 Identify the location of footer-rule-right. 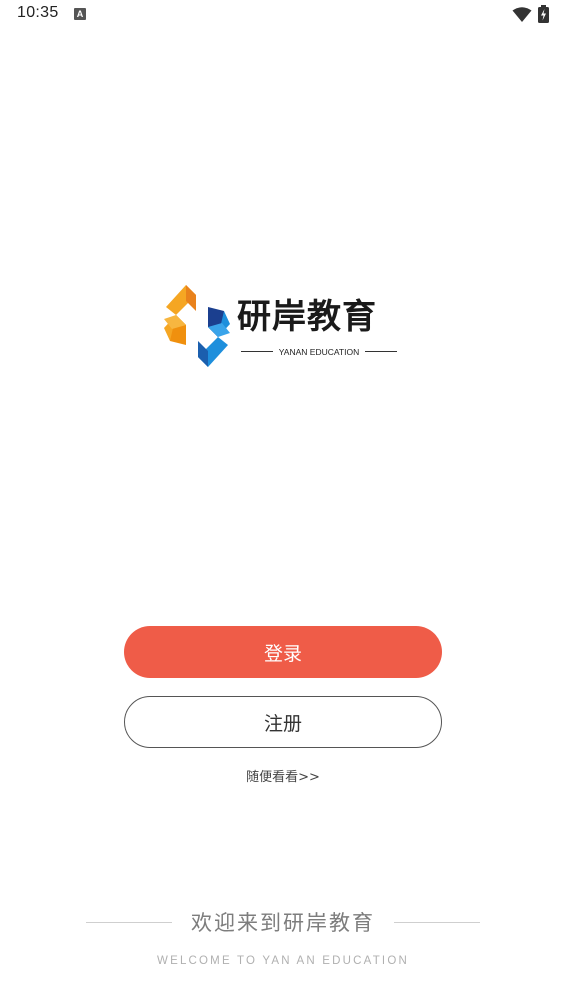
(437, 922).